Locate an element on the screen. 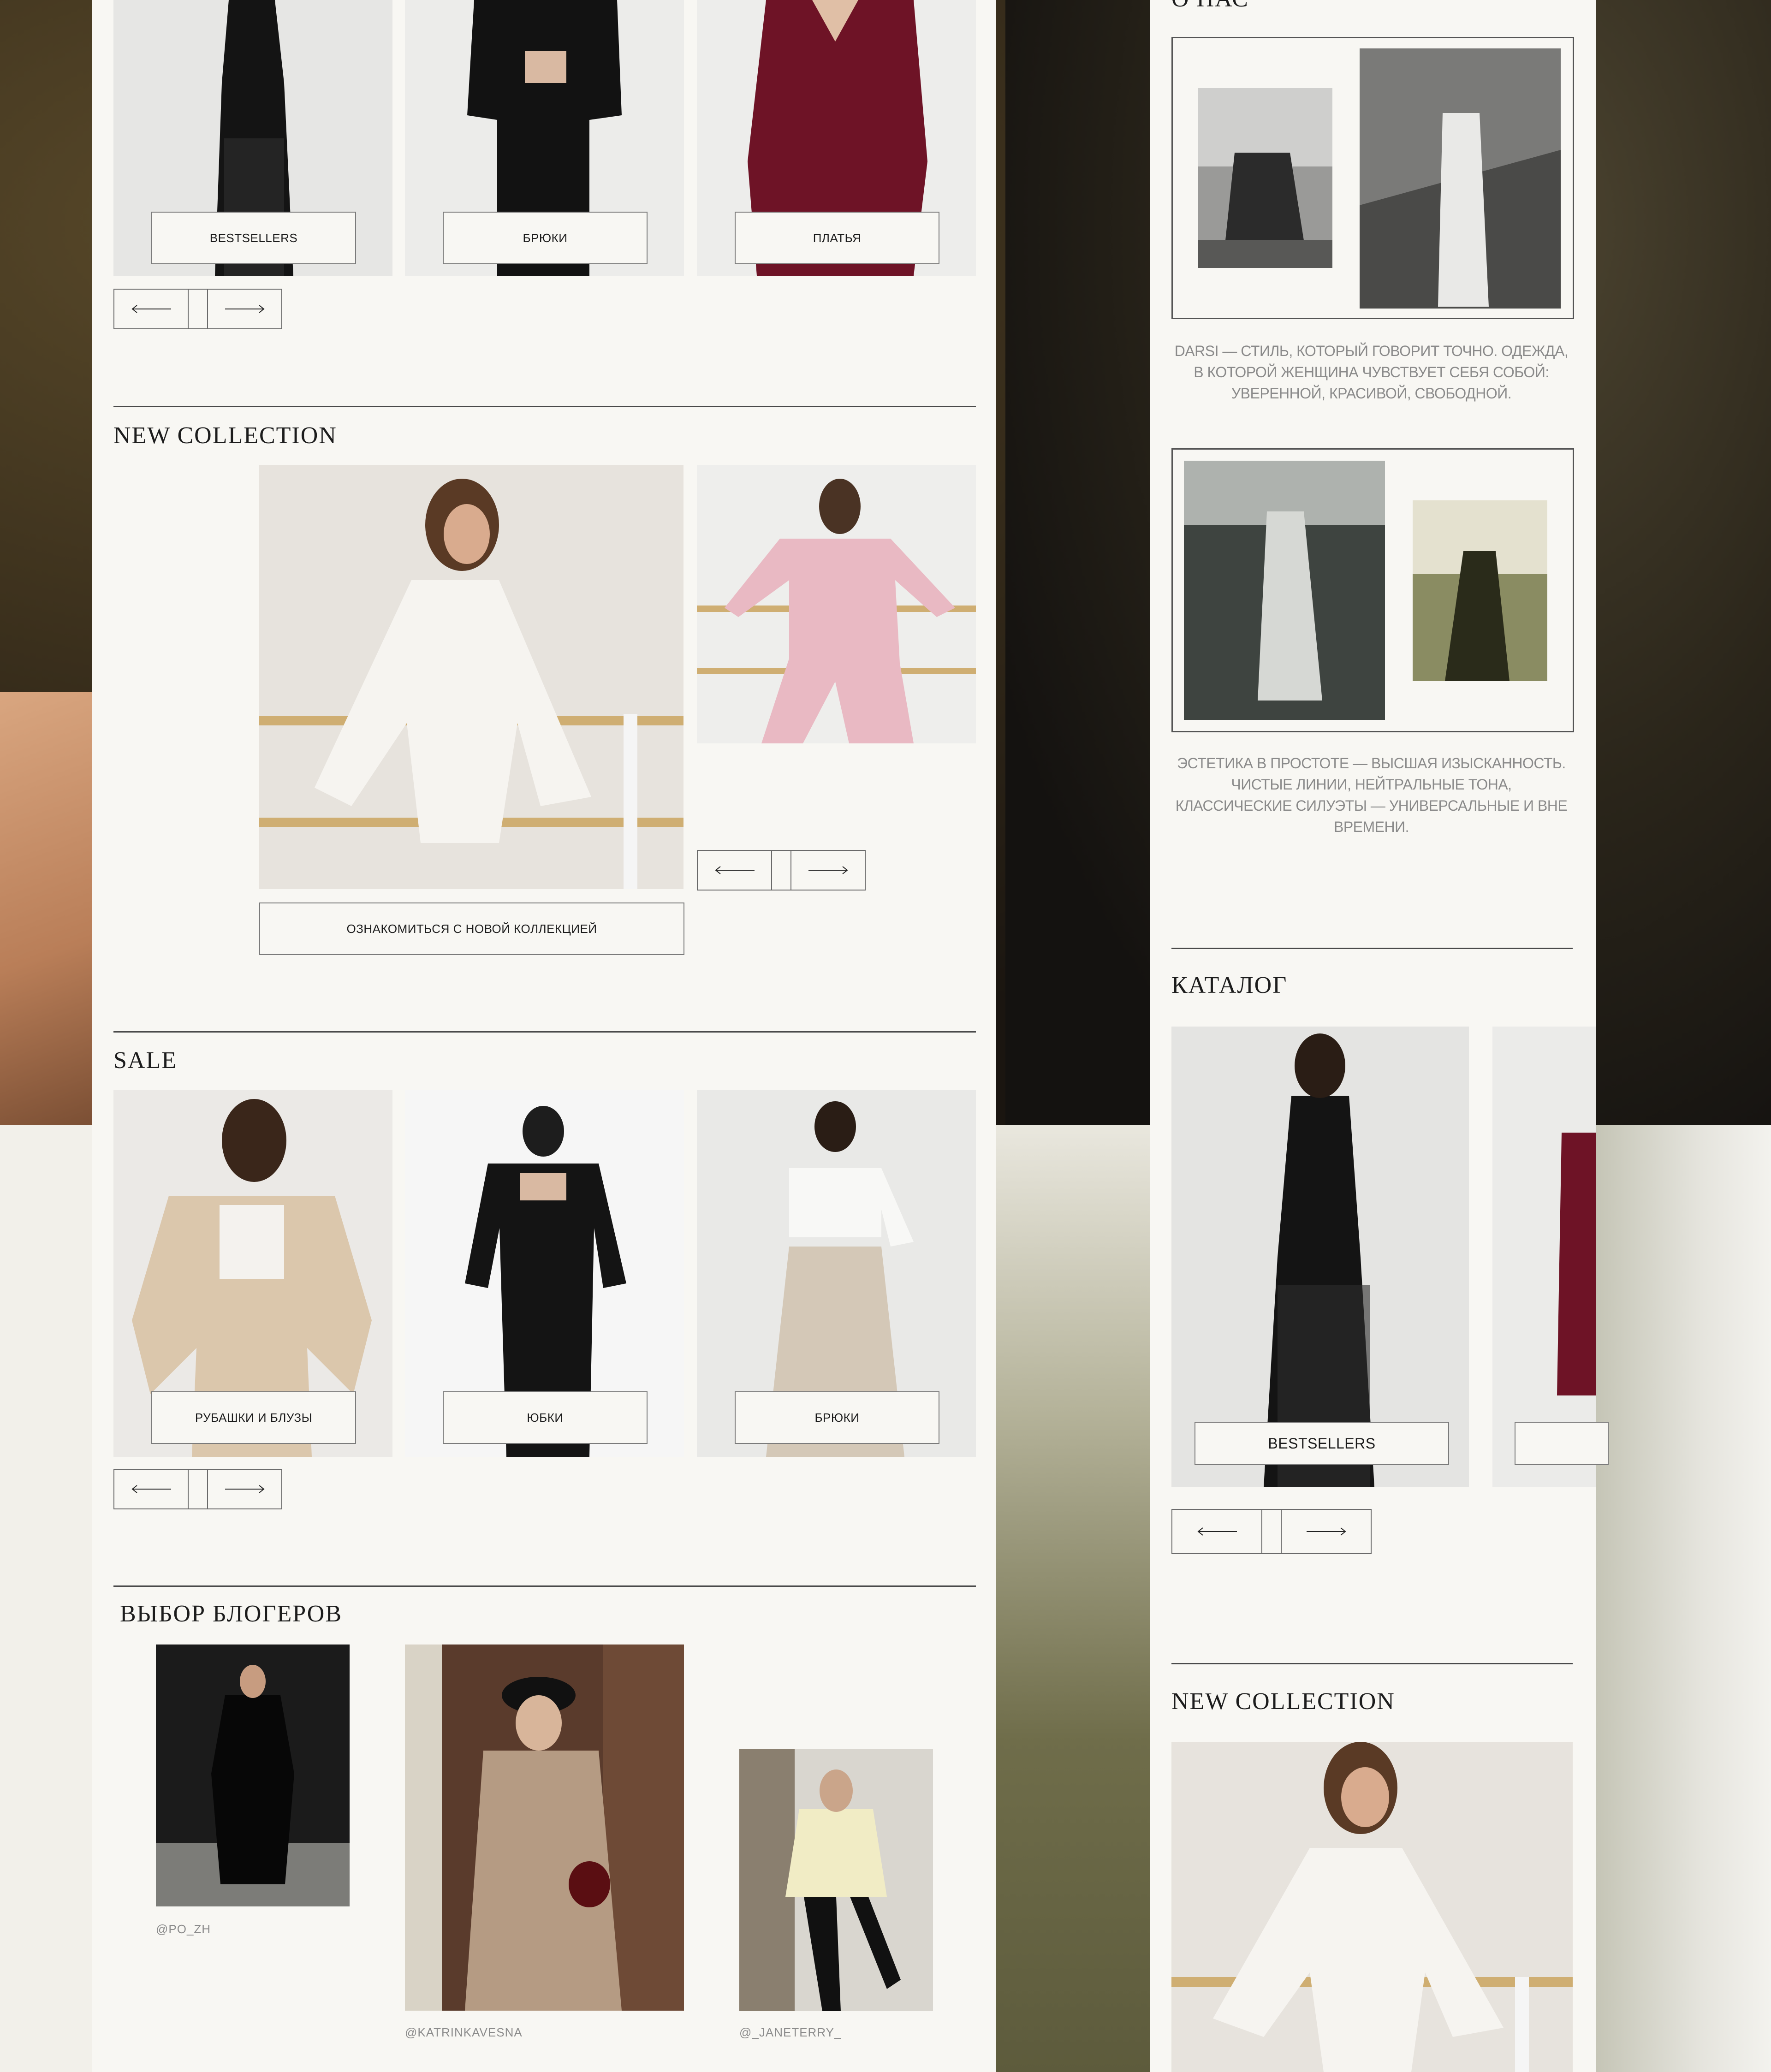 Image resolution: width=1771 pixels, height=2072 pixels. category-label-trousers-sale: БРЮКИ is located at coordinates (837, 1417).